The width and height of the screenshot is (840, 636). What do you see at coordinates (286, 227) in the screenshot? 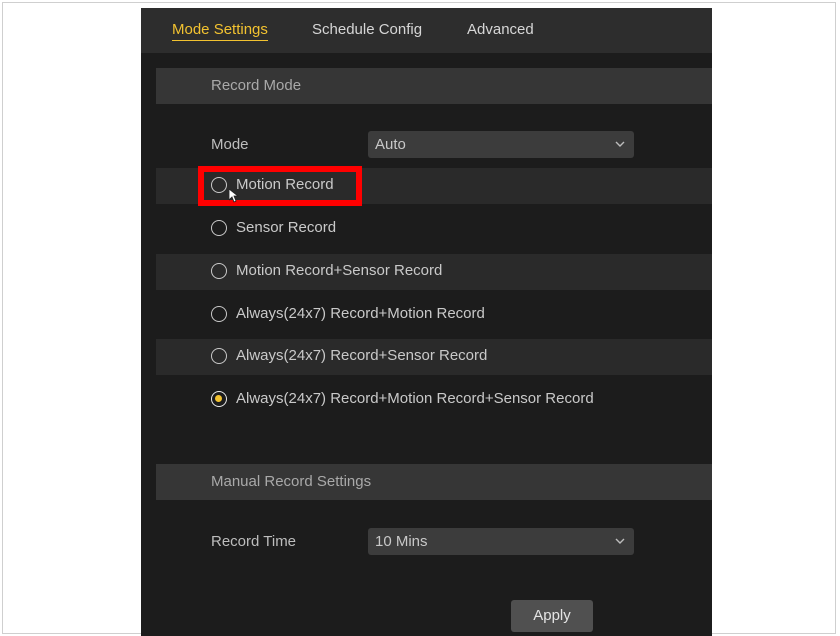
I see `radio-label: Sensor Record` at bounding box center [286, 227].